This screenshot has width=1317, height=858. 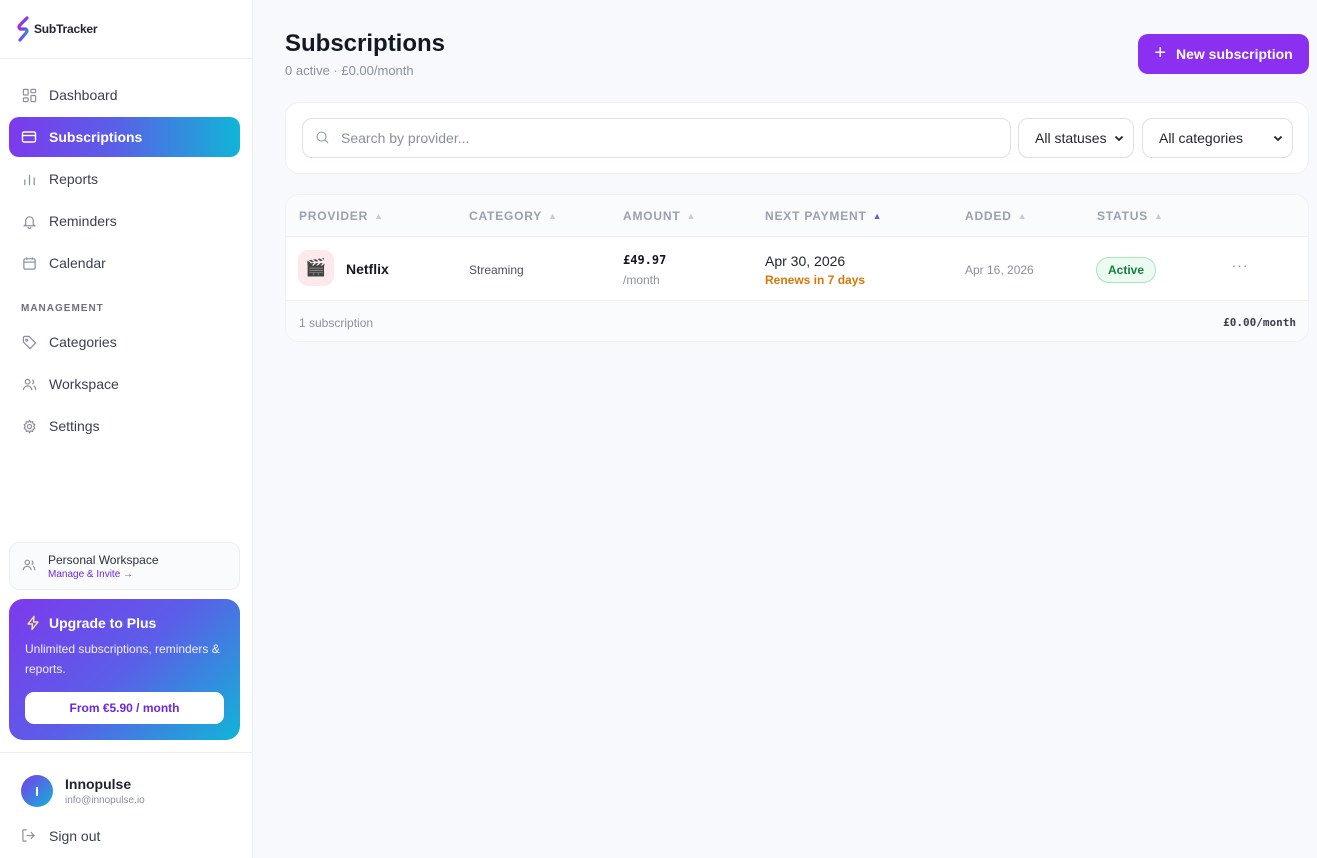 I want to click on filter-bar: All statuses All categories, so click(x=797, y=138).